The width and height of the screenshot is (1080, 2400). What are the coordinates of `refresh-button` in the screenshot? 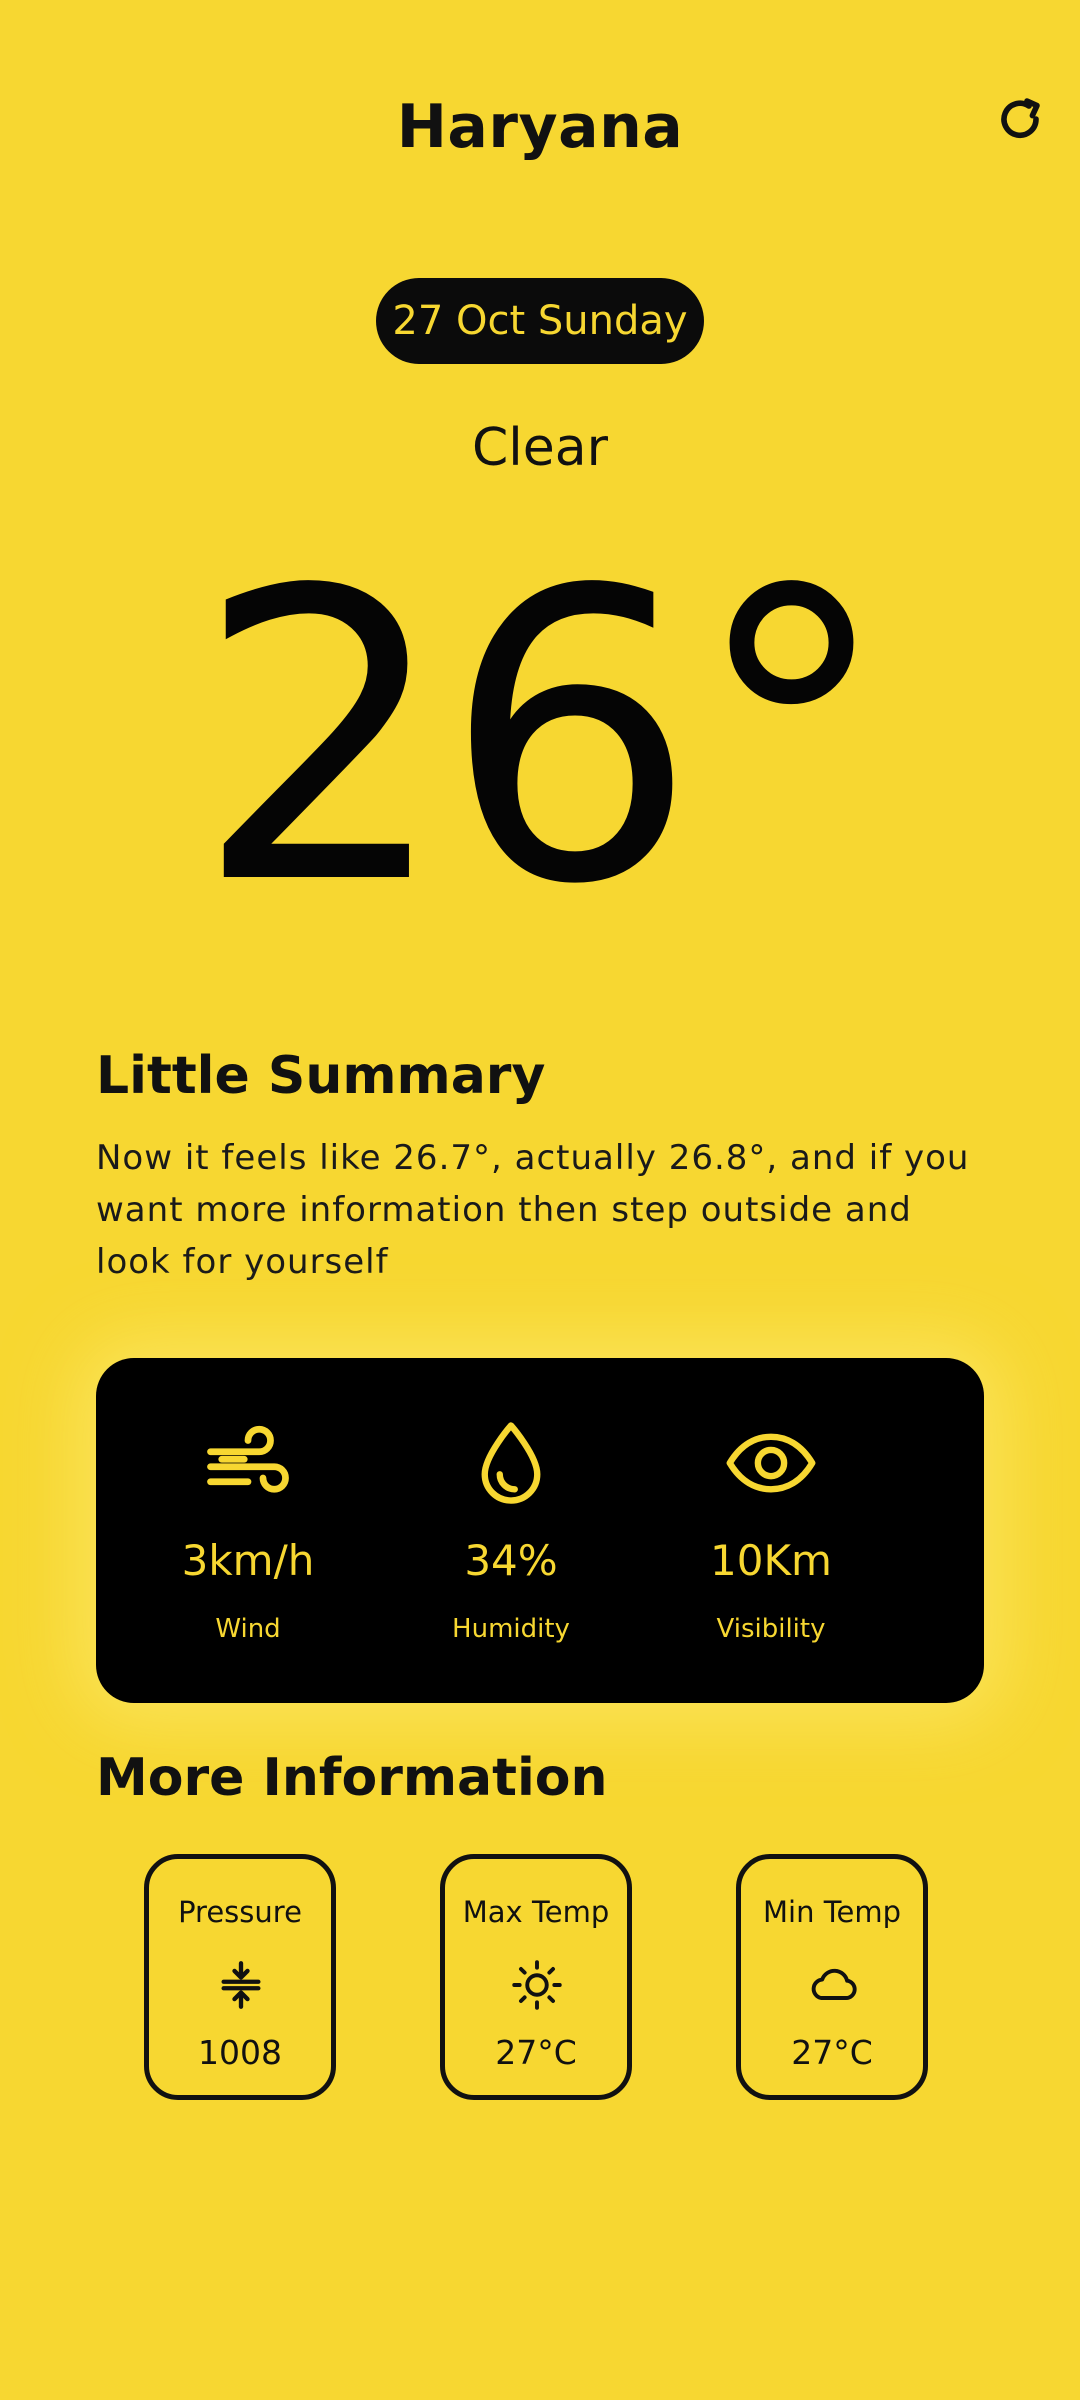 It's located at (1020, 120).